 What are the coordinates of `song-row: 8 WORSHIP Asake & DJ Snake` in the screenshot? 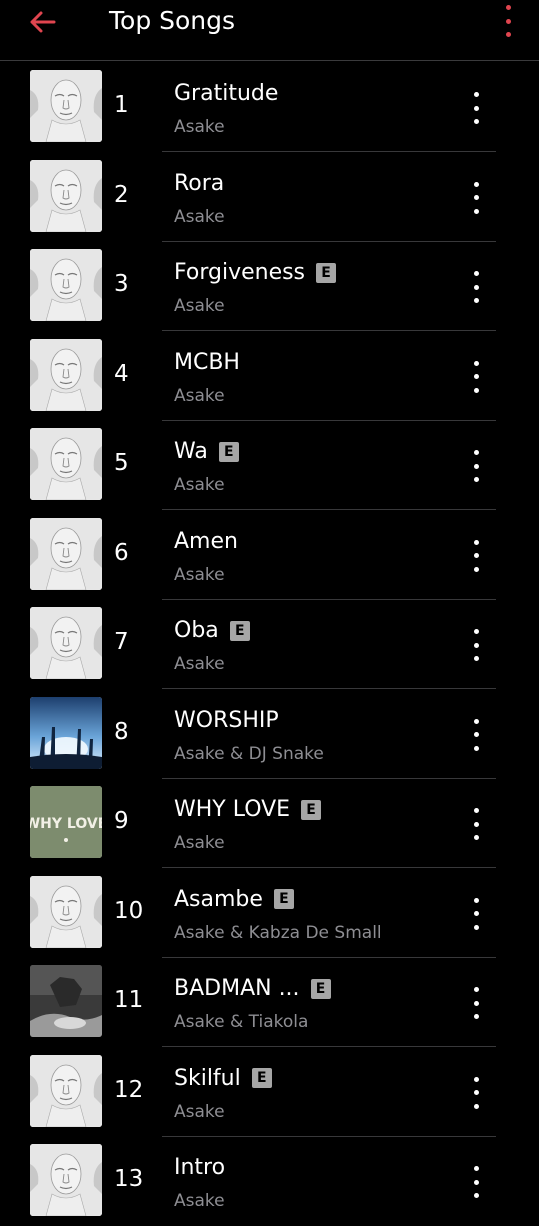 It's located at (269, 734).